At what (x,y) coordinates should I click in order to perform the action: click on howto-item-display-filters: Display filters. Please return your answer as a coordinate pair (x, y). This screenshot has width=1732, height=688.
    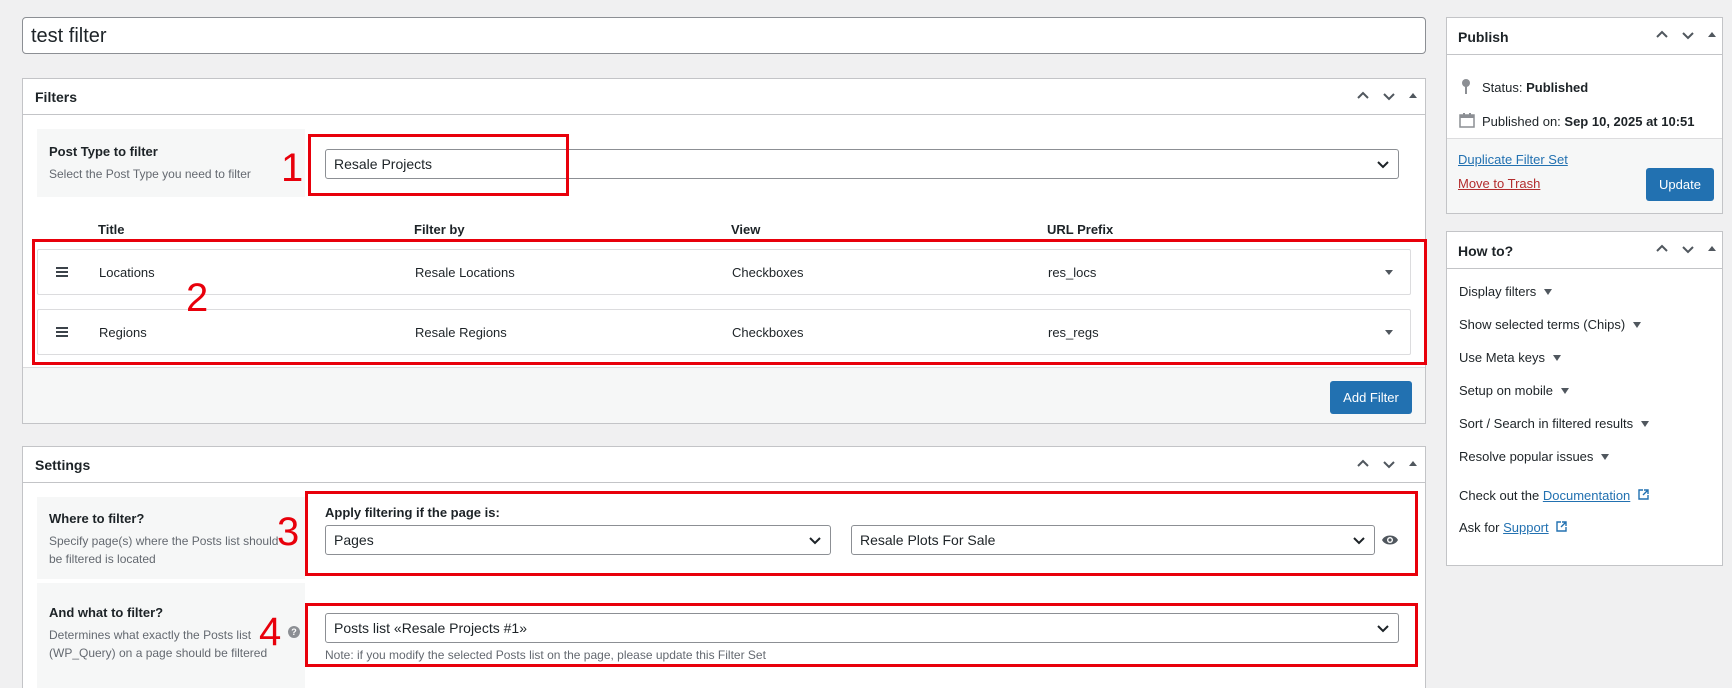
    Looking at the image, I should click on (1506, 291).